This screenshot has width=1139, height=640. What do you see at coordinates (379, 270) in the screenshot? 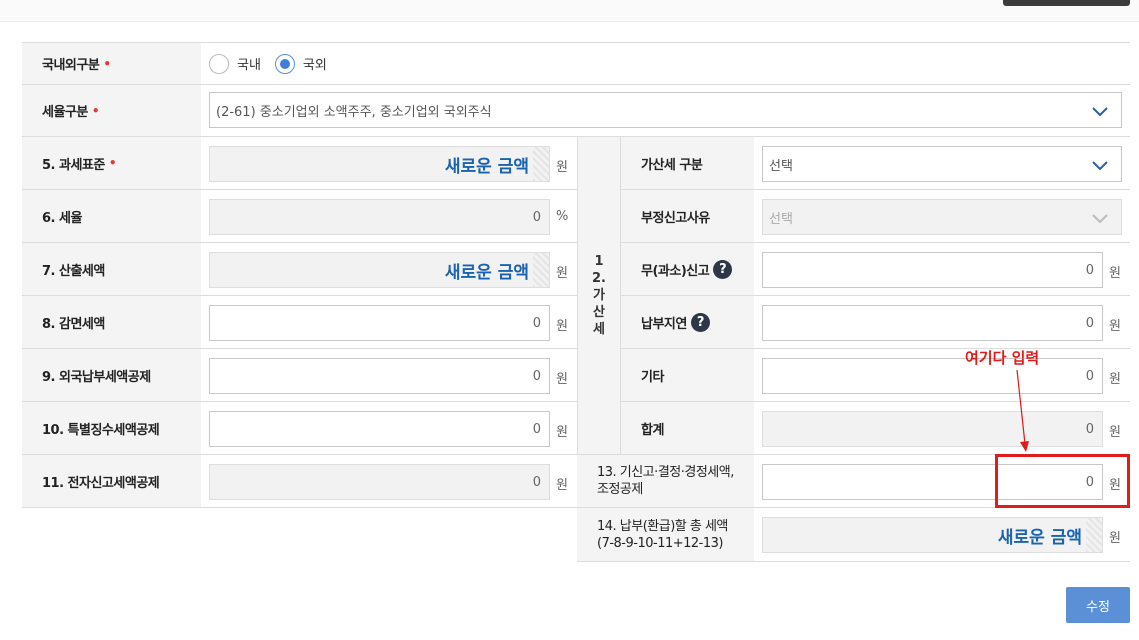
I see `calc-input: 새로운 금액` at bounding box center [379, 270].